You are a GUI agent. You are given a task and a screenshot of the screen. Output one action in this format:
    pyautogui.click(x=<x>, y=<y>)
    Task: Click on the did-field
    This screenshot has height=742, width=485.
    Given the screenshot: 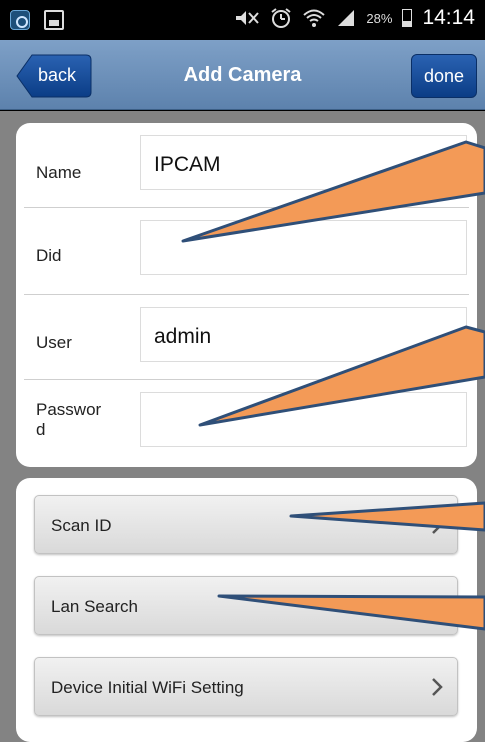 What is the action you would take?
    pyautogui.click(x=303, y=247)
    